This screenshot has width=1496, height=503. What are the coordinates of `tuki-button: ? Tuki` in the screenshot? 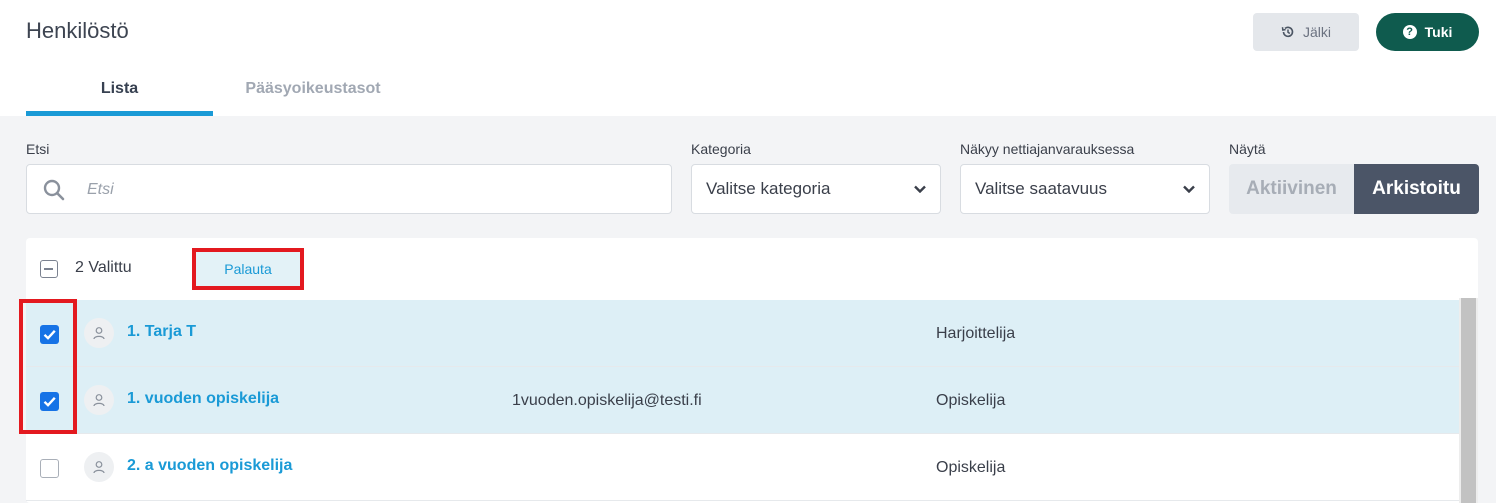 It's located at (1427, 32).